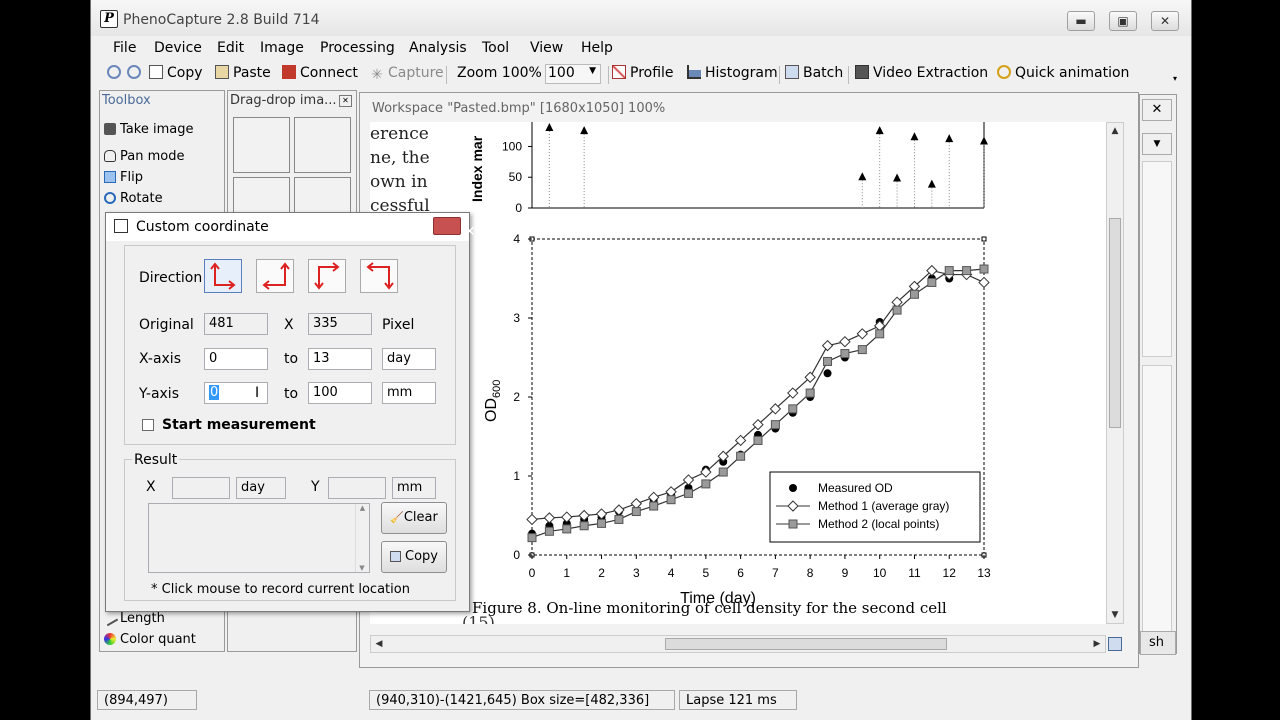 The image size is (1280, 720). What do you see at coordinates (148, 129) in the screenshot?
I see `take-image-tool: Take image` at bounding box center [148, 129].